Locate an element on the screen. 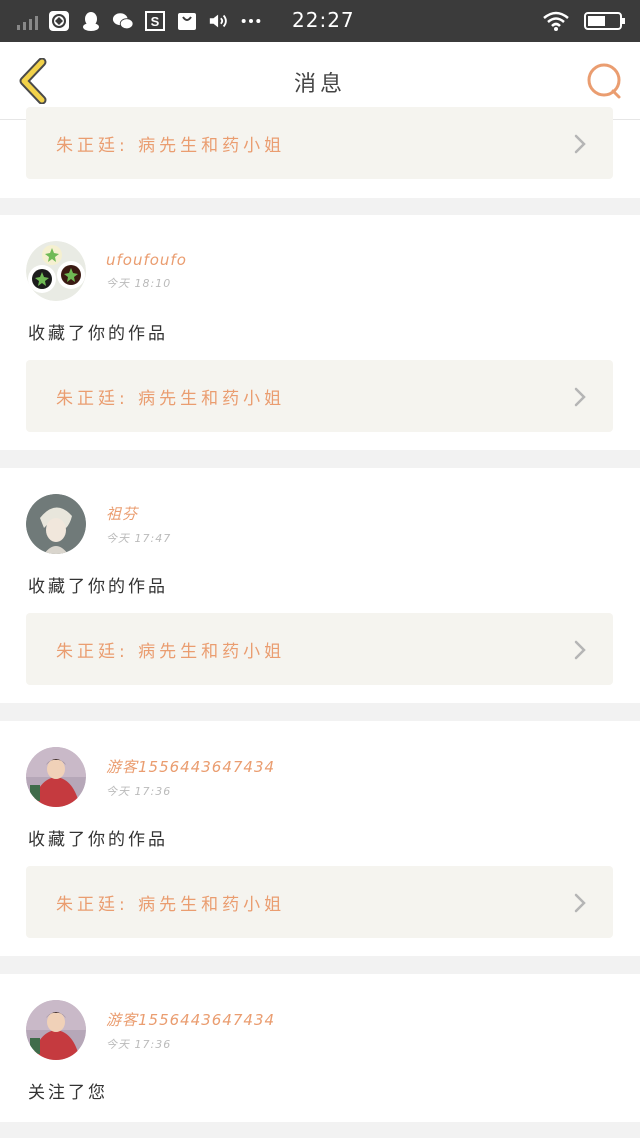 Image resolution: width=640 pixels, height=1138 pixels. browser-icon is located at coordinates (59, 21).